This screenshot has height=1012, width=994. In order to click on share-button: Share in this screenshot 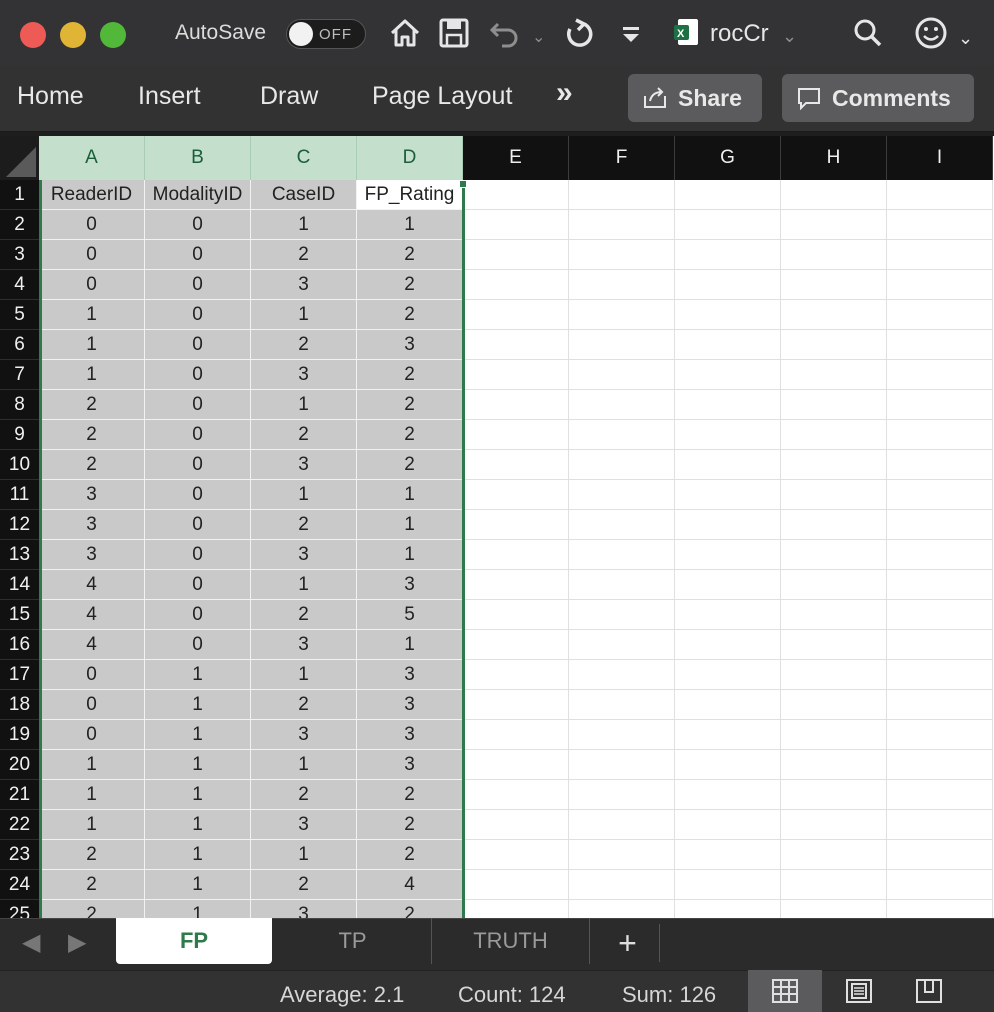, I will do `click(695, 98)`.